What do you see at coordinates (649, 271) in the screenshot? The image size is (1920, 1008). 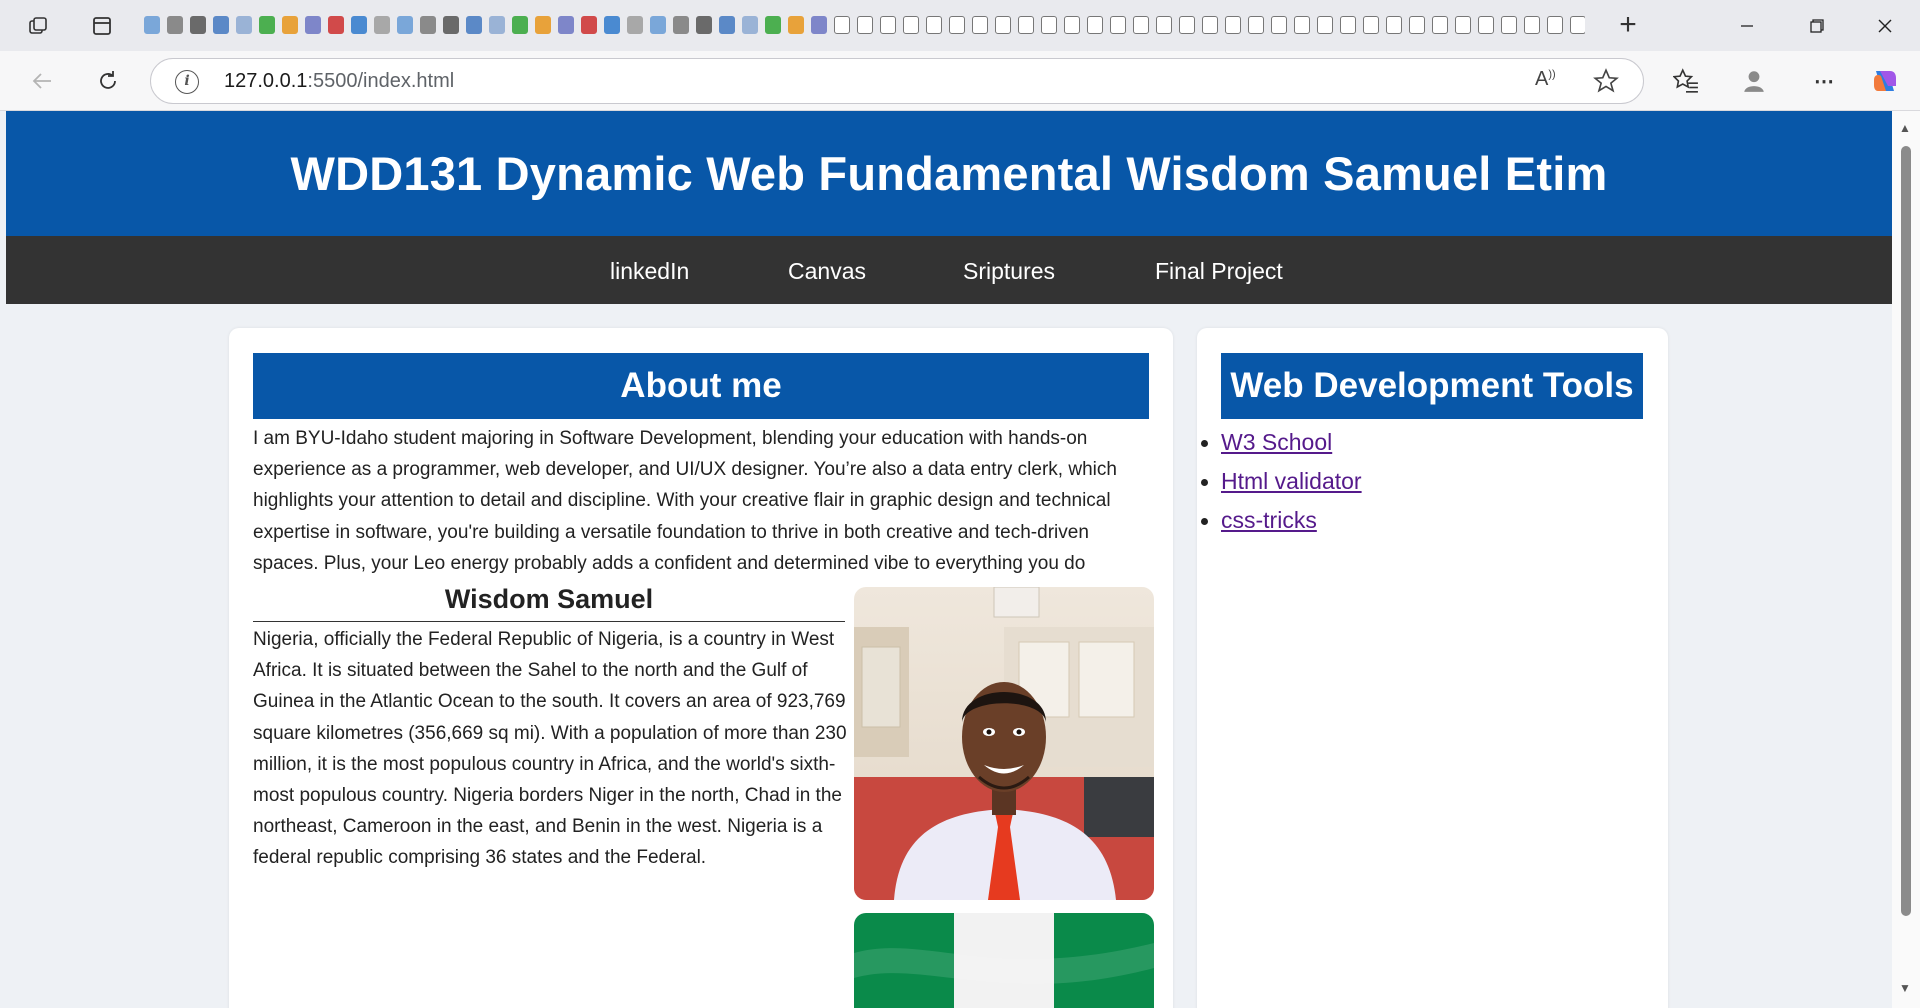 I see `nav-link-linkedin: linkedIn` at bounding box center [649, 271].